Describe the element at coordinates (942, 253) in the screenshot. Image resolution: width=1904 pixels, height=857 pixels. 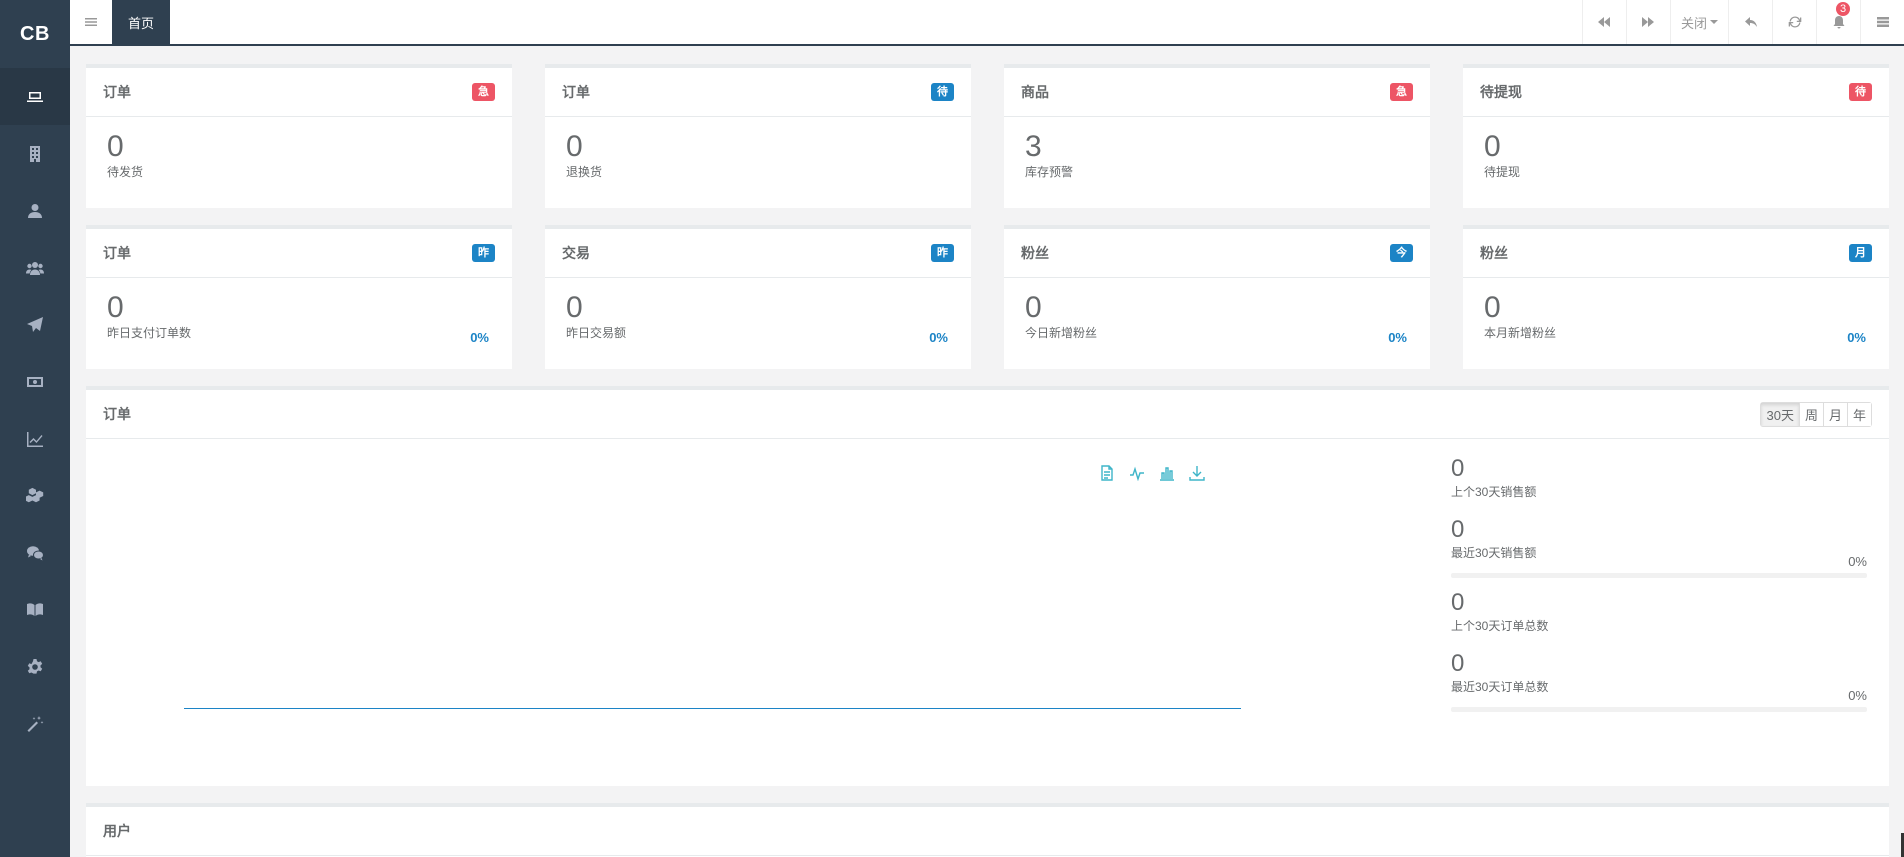
I see `period-badge: 昨` at that location.